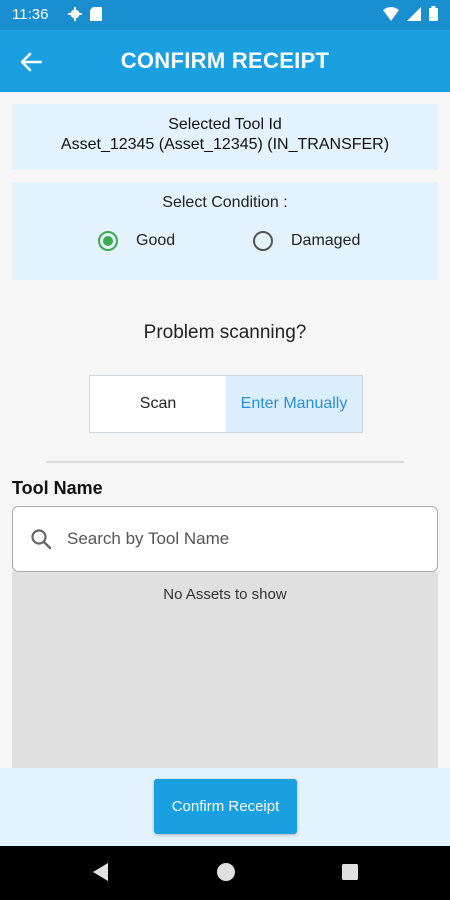 Image resolution: width=450 pixels, height=900 pixels. What do you see at coordinates (225, 124) in the screenshot?
I see `selected-tool-label: Selected Tool Id` at bounding box center [225, 124].